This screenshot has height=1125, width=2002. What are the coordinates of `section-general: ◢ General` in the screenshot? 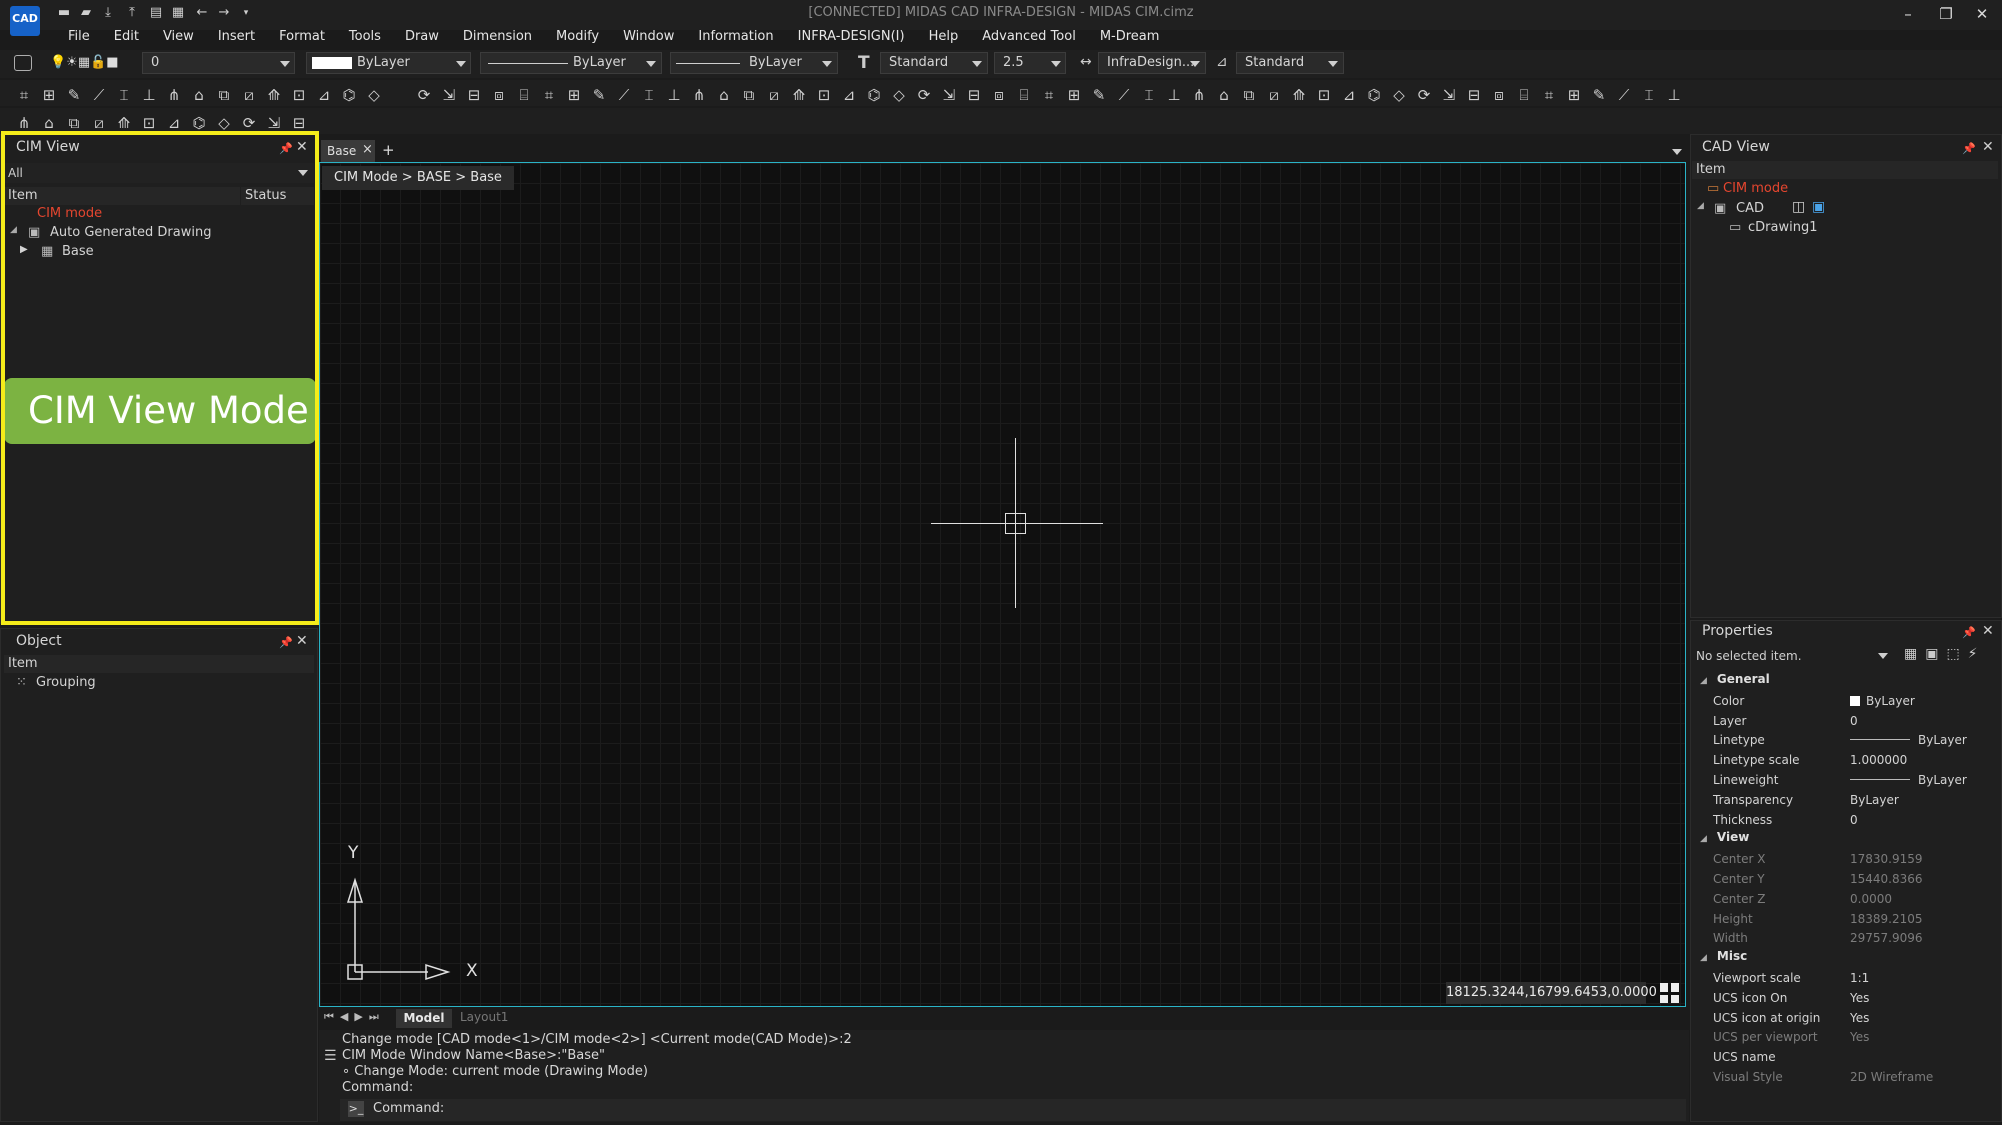 It's located at (1735, 679).